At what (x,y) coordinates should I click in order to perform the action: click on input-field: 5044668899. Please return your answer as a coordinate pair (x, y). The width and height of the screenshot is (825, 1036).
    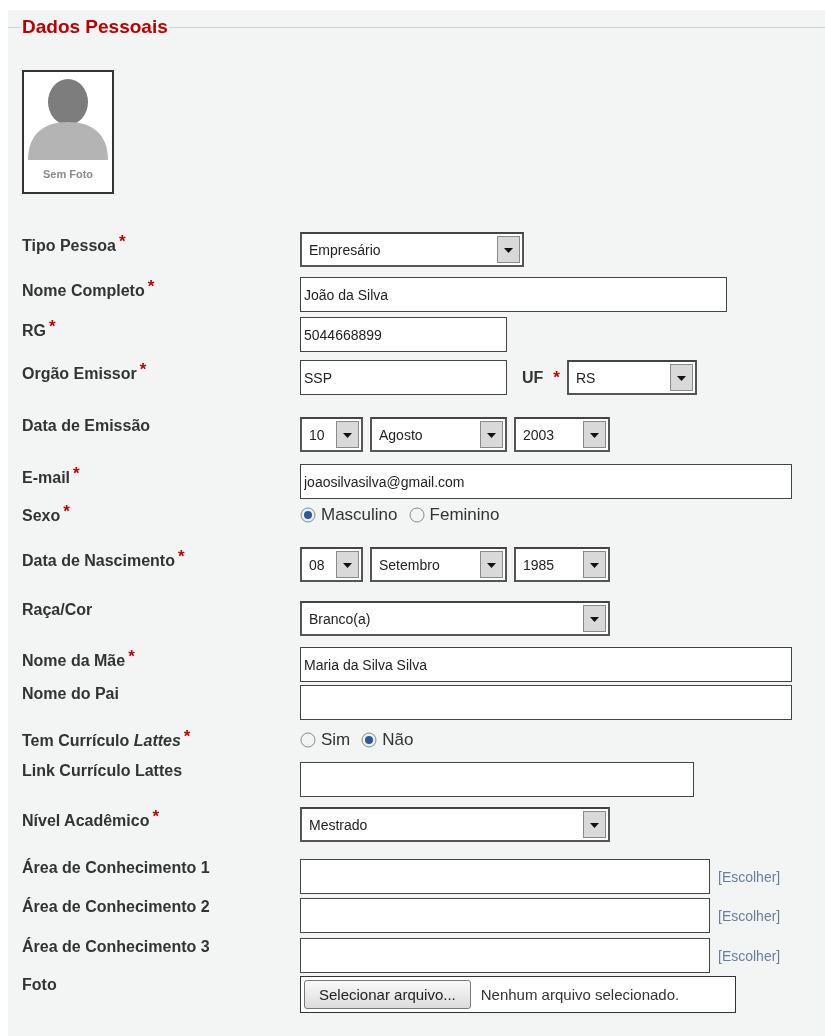
    Looking at the image, I should click on (403, 334).